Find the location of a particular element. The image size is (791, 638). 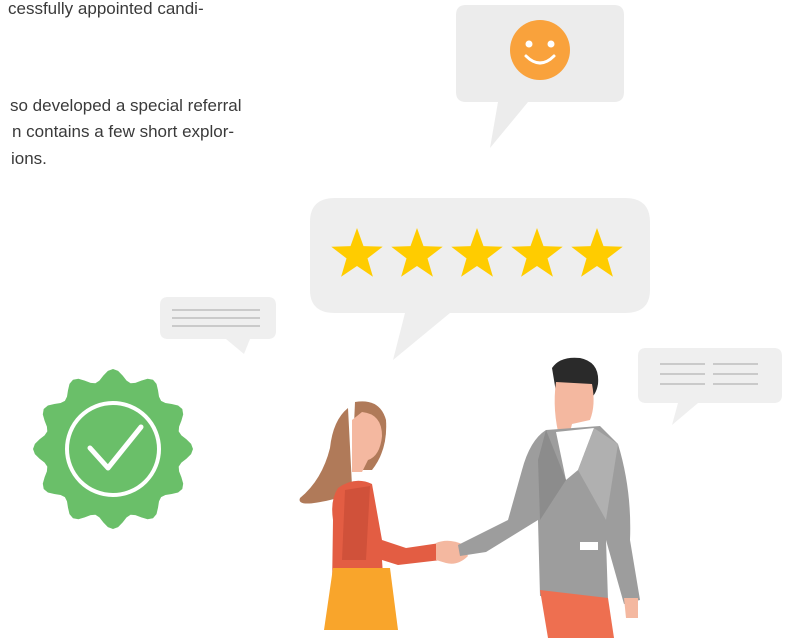

smiley-icon is located at coordinates (540, 50).